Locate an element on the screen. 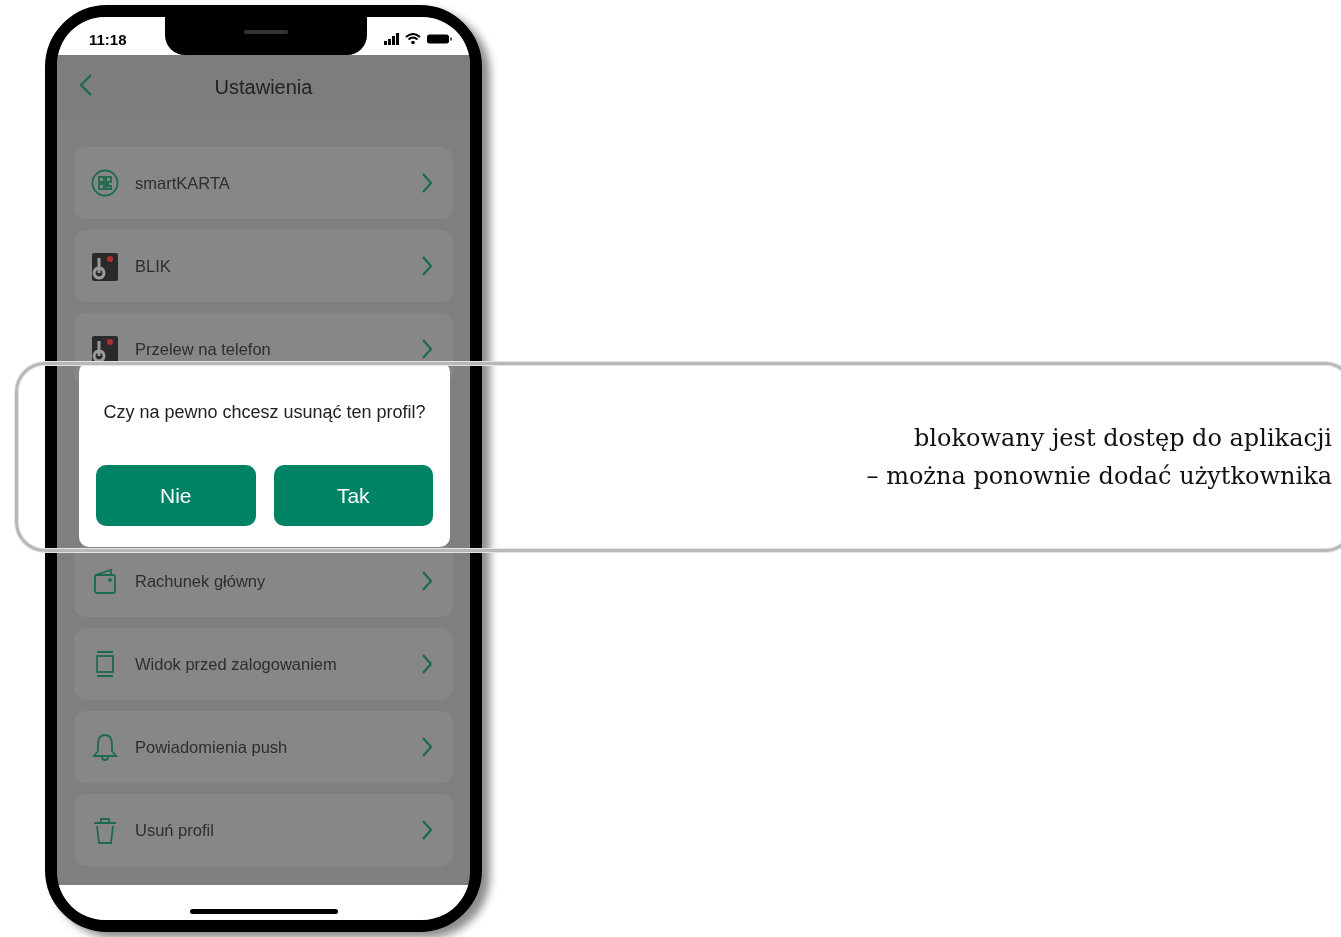 Image resolution: width=1341 pixels, height=937 pixels. settings-row: BLIK is located at coordinates (263, 266).